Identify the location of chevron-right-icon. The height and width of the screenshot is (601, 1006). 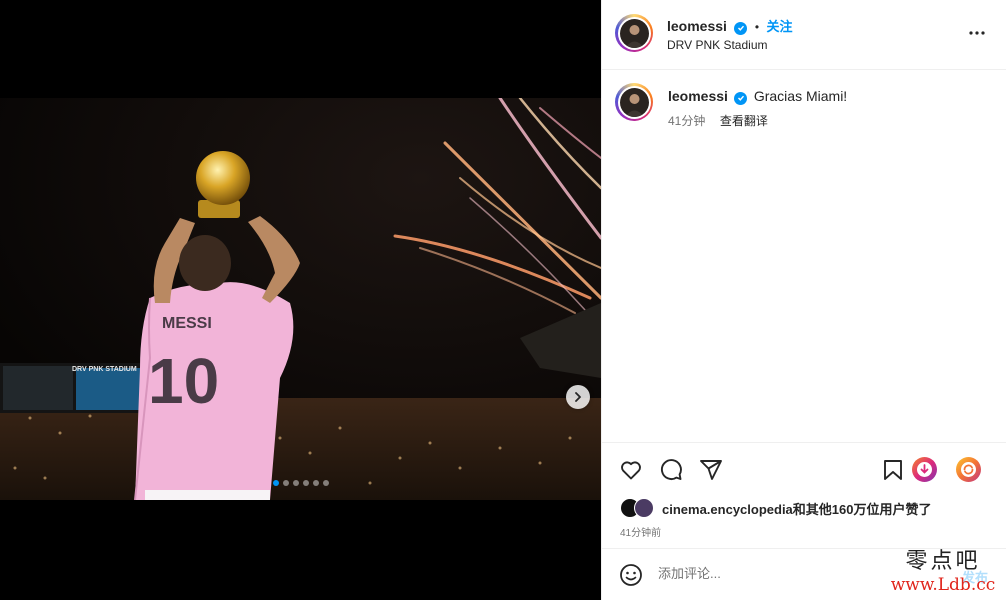
(578, 397).